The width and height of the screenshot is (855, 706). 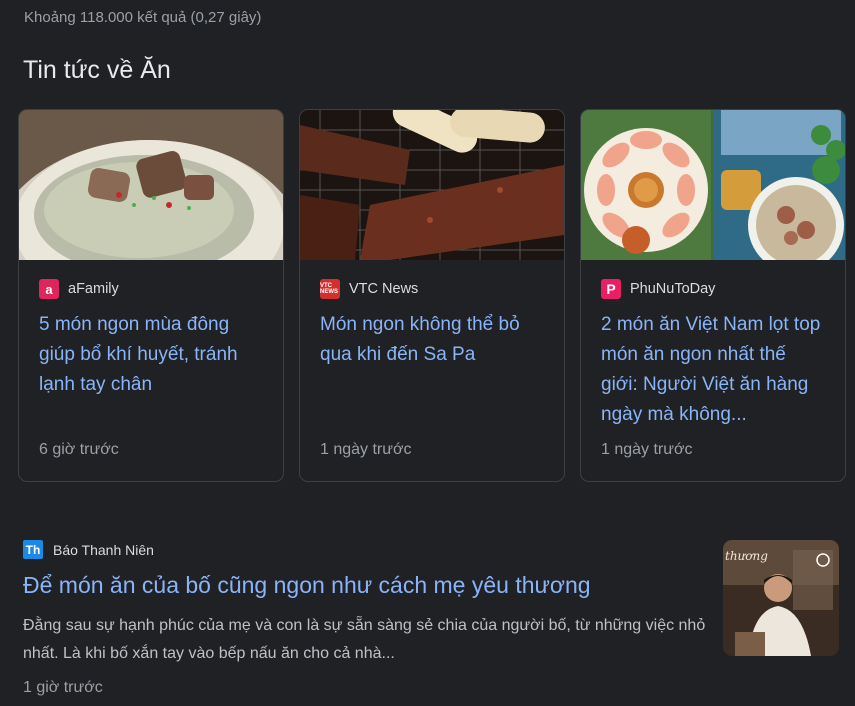 I want to click on article-time: 1 giờ trước, so click(x=63, y=687).